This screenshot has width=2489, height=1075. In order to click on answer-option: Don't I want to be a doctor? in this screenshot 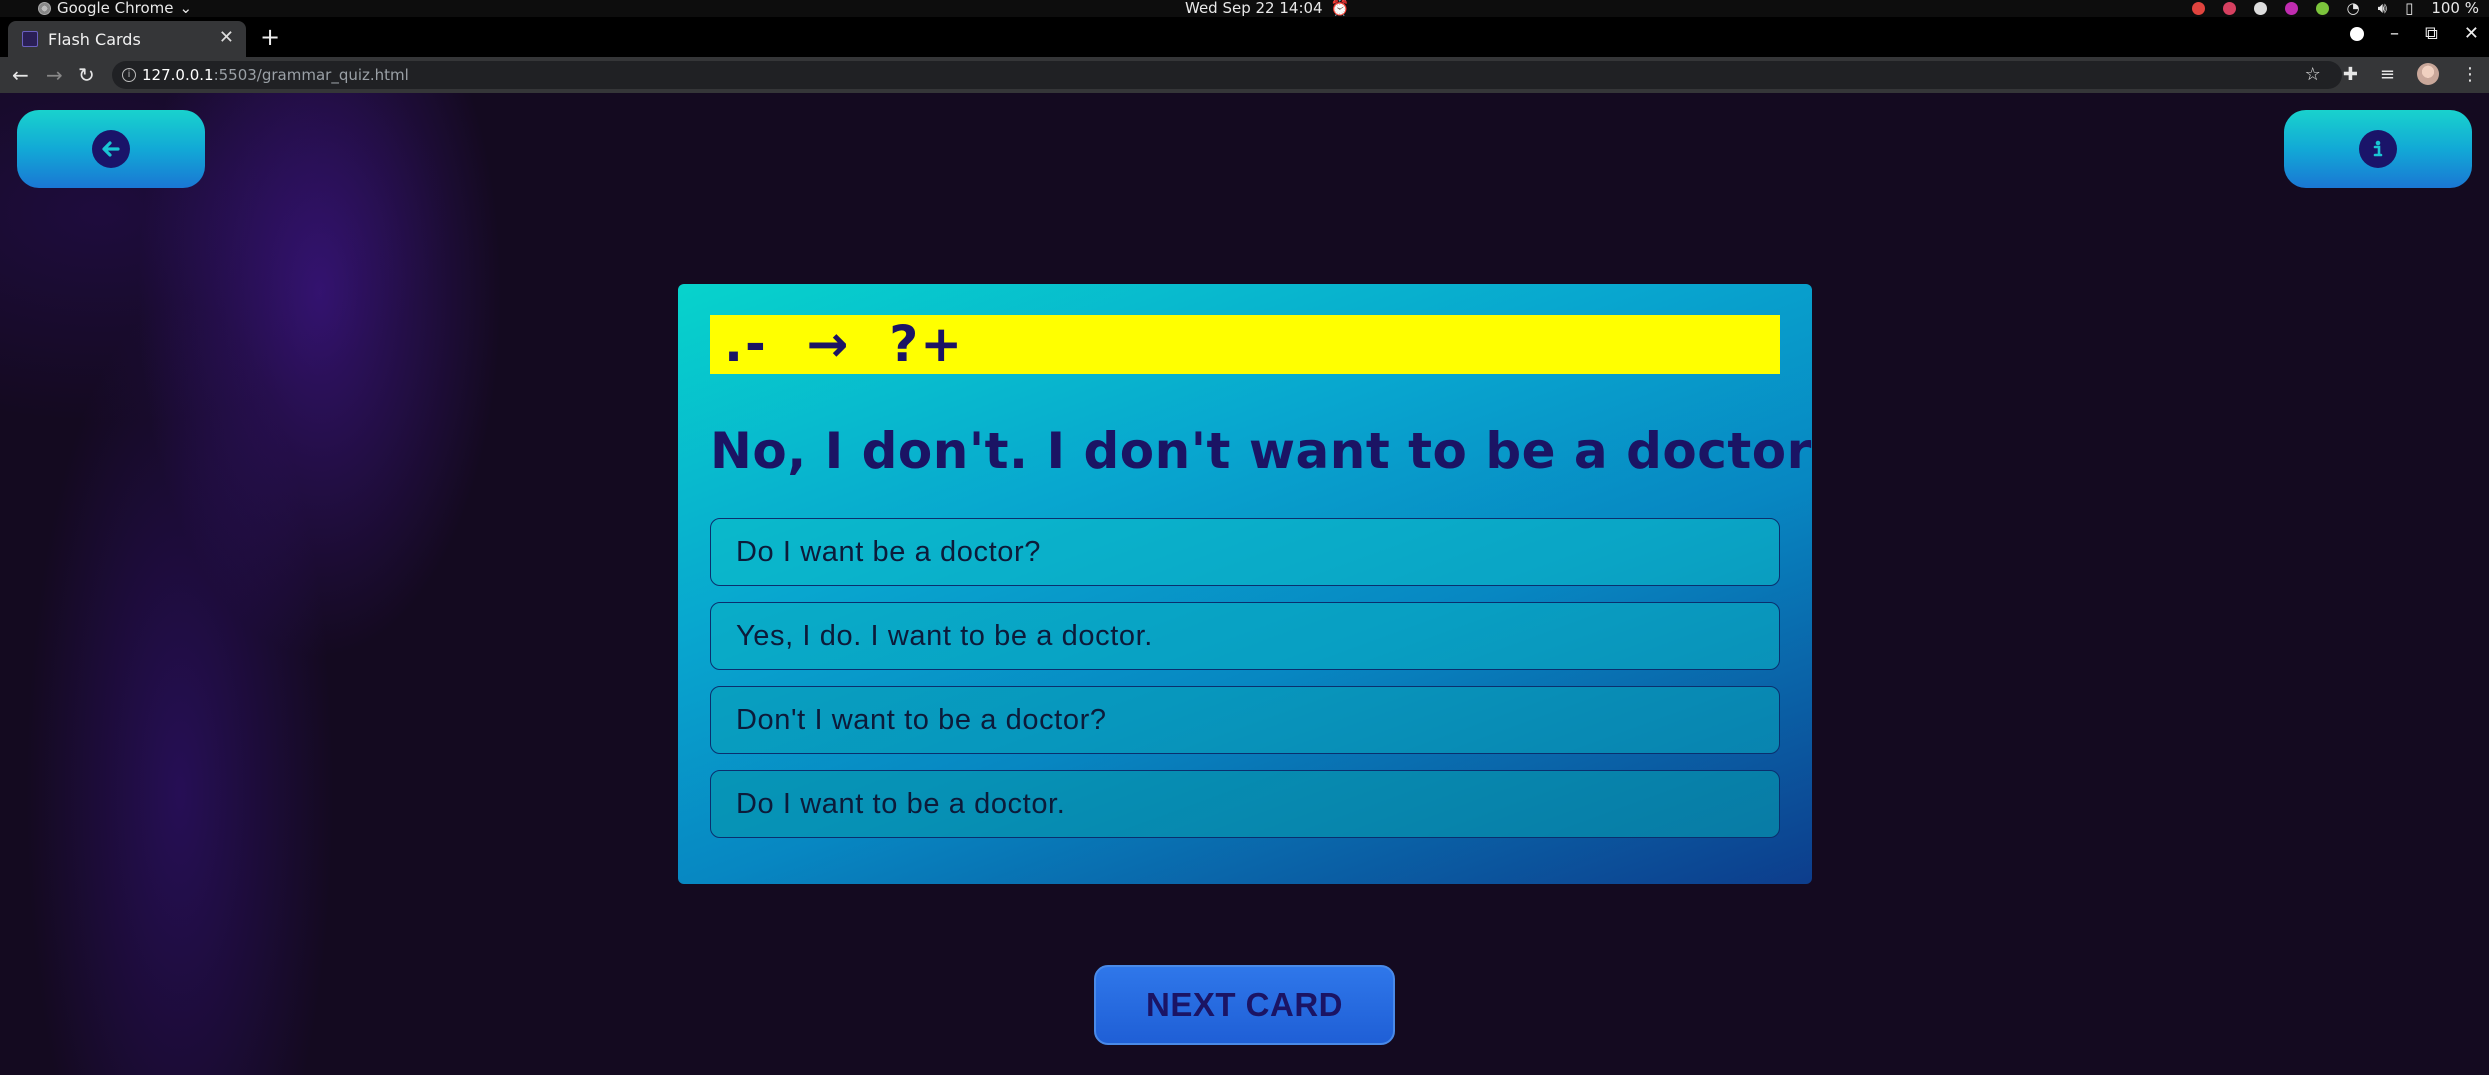, I will do `click(1245, 720)`.